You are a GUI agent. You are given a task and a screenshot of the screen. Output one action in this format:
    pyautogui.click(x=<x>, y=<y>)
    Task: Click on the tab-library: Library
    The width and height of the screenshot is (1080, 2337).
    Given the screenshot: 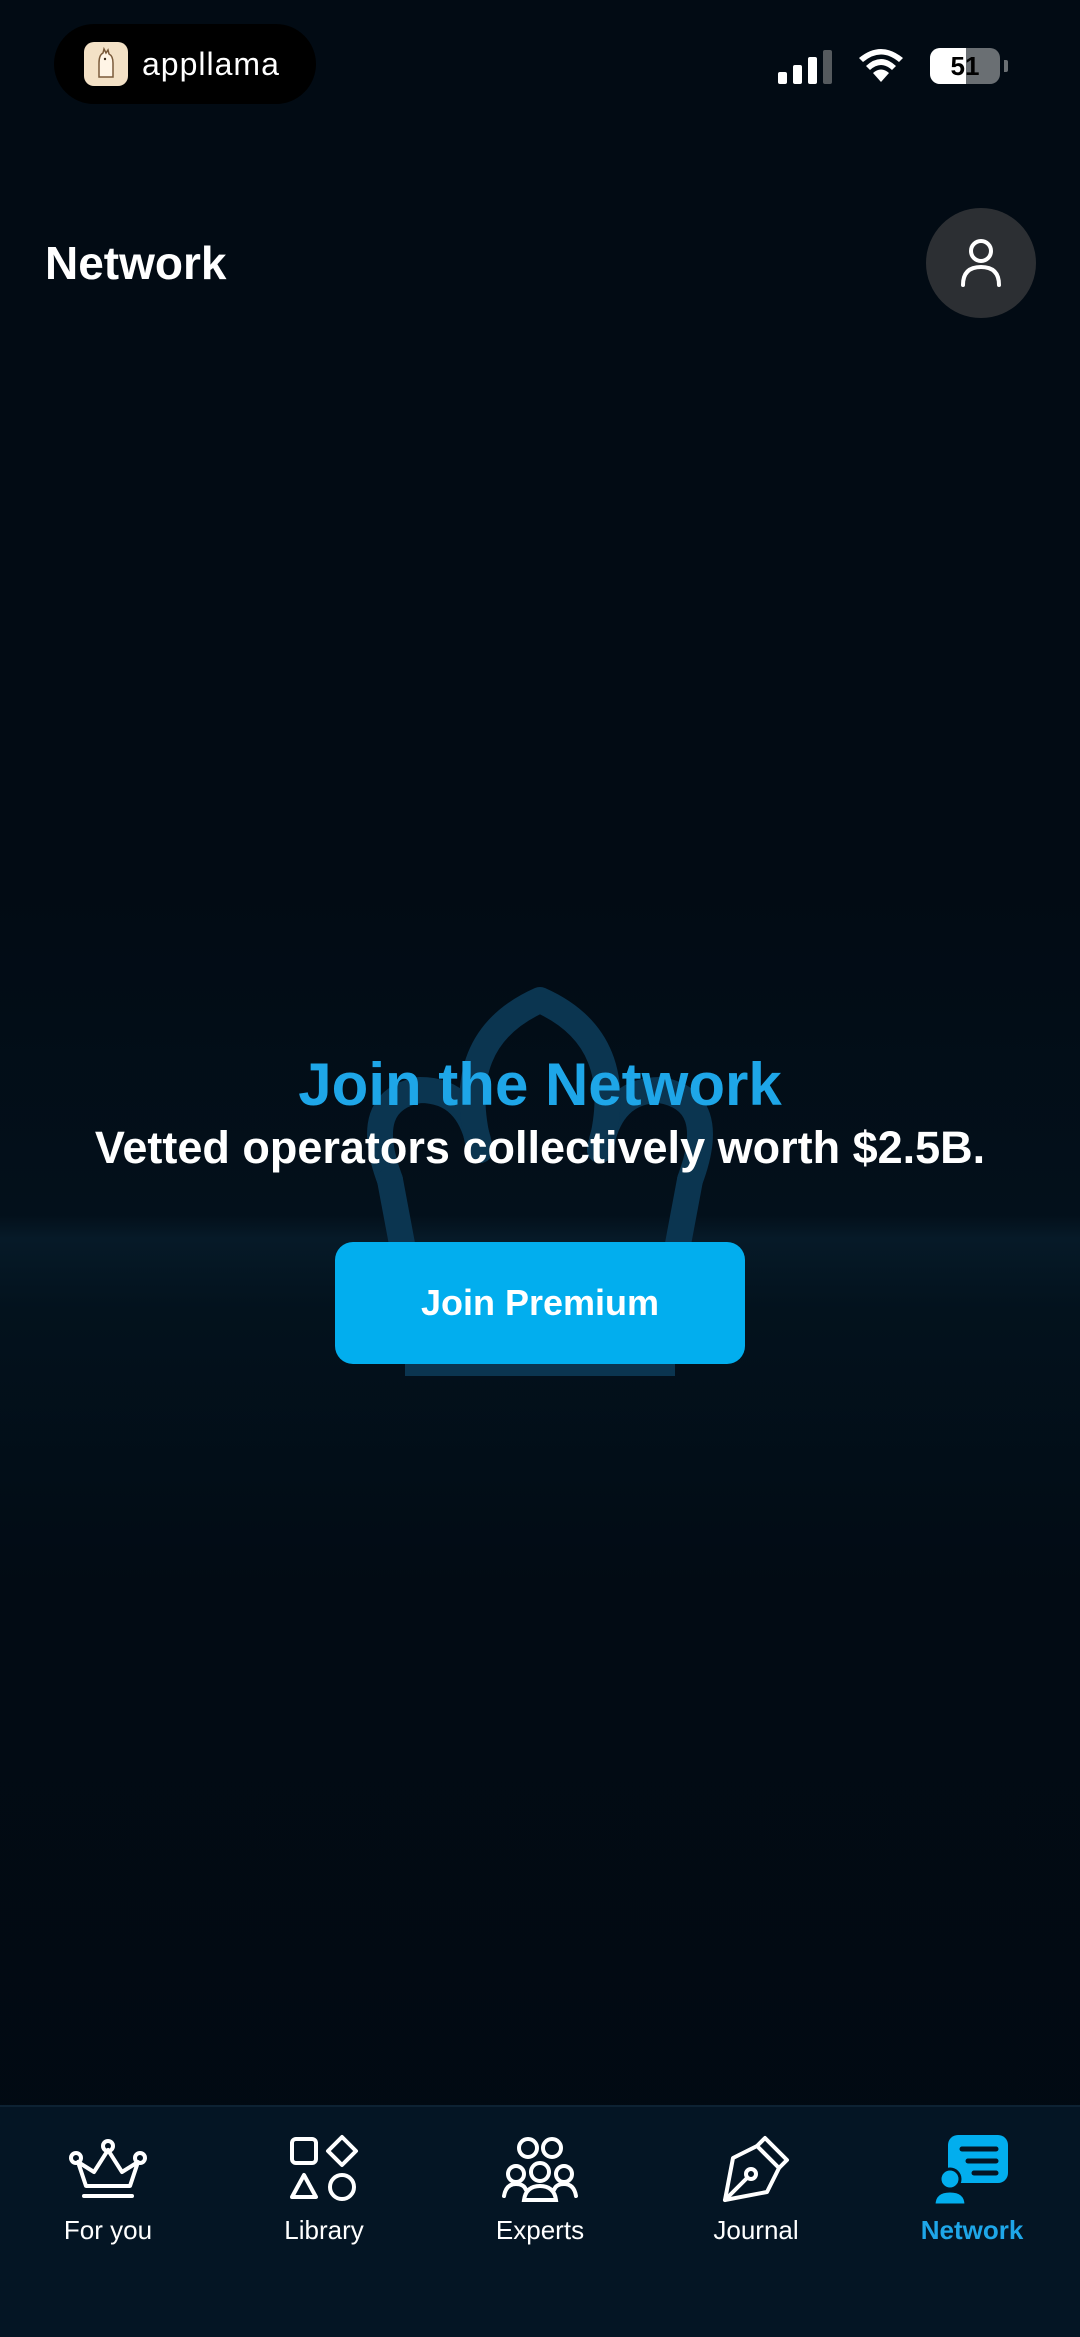 What is the action you would take?
    pyautogui.click(x=324, y=2194)
    